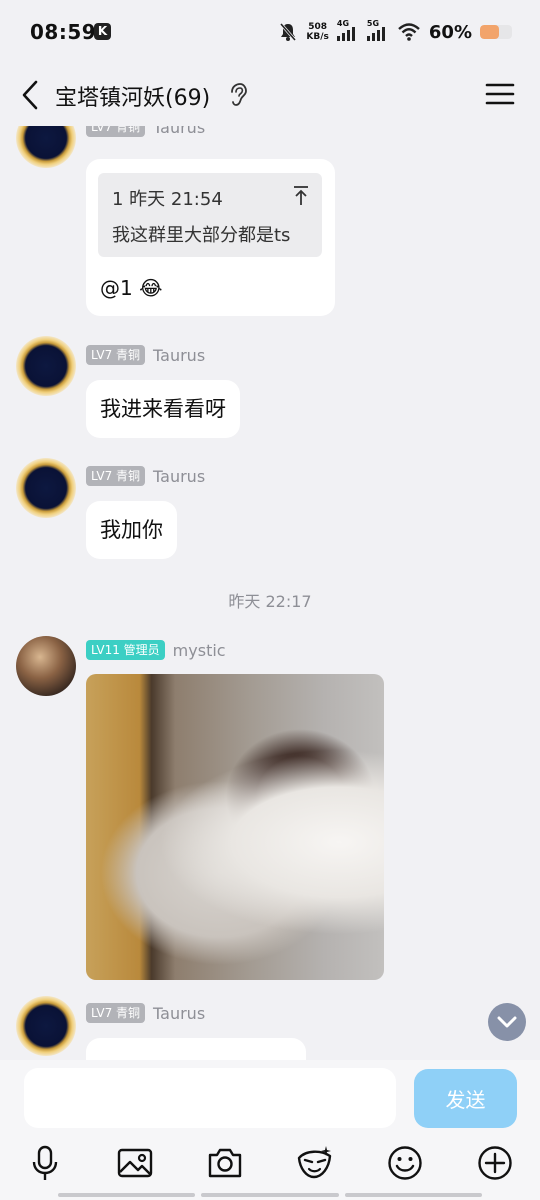 The width and height of the screenshot is (540, 1200). What do you see at coordinates (270, 1195) in the screenshot?
I see `home-indicator` at bounding box center [270, 1195].